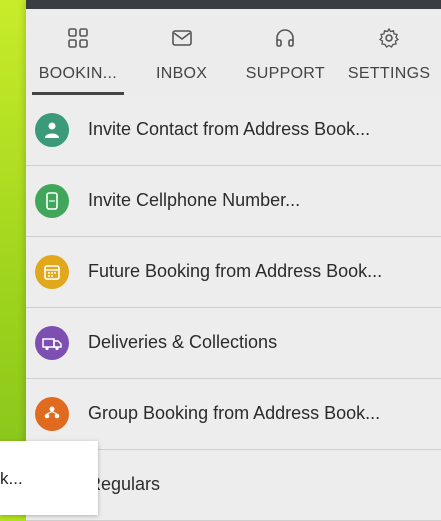 This screenshot has height=521, width=441. What do you see at coordinates (52, 343) in the screenshot?
I see `delivery-truck-icon` at bounding box center [52, 343].